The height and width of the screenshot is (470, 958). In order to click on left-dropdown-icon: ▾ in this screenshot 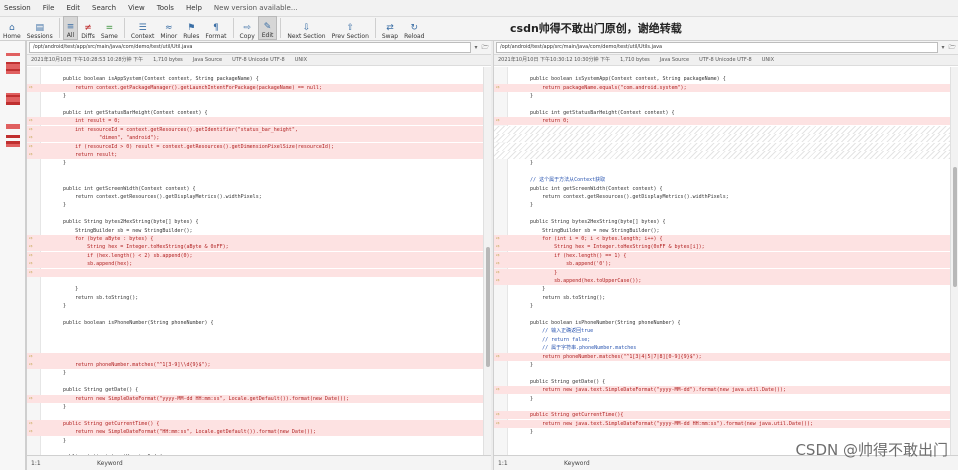, I will do `click(476, 47)`.